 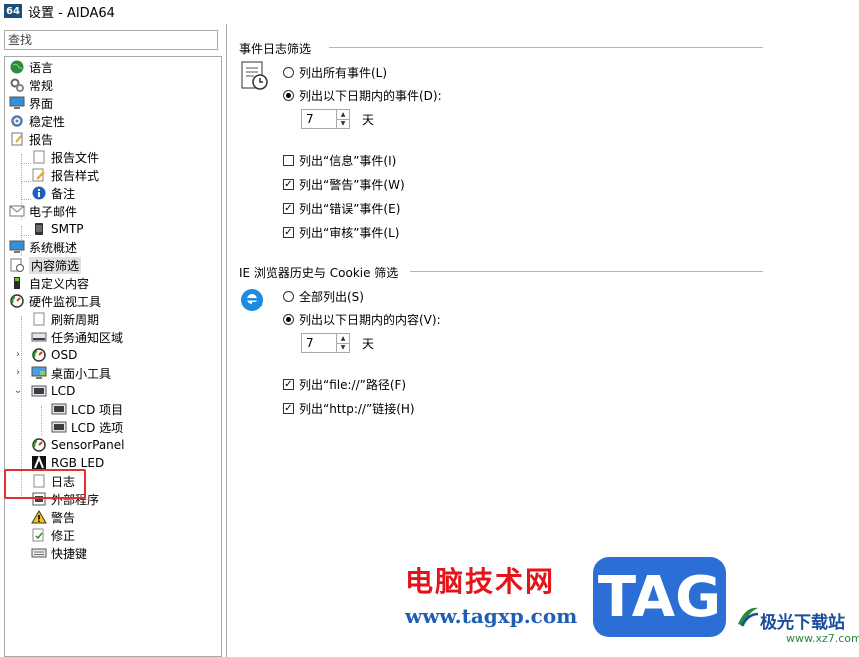 I want to click on history-days-unit: 天, so click(x=368, y=343).